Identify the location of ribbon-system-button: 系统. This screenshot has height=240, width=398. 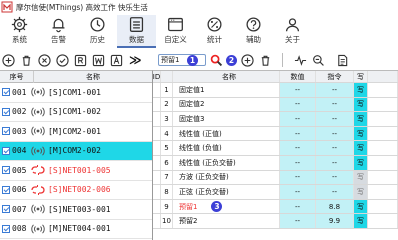
(19, 31).